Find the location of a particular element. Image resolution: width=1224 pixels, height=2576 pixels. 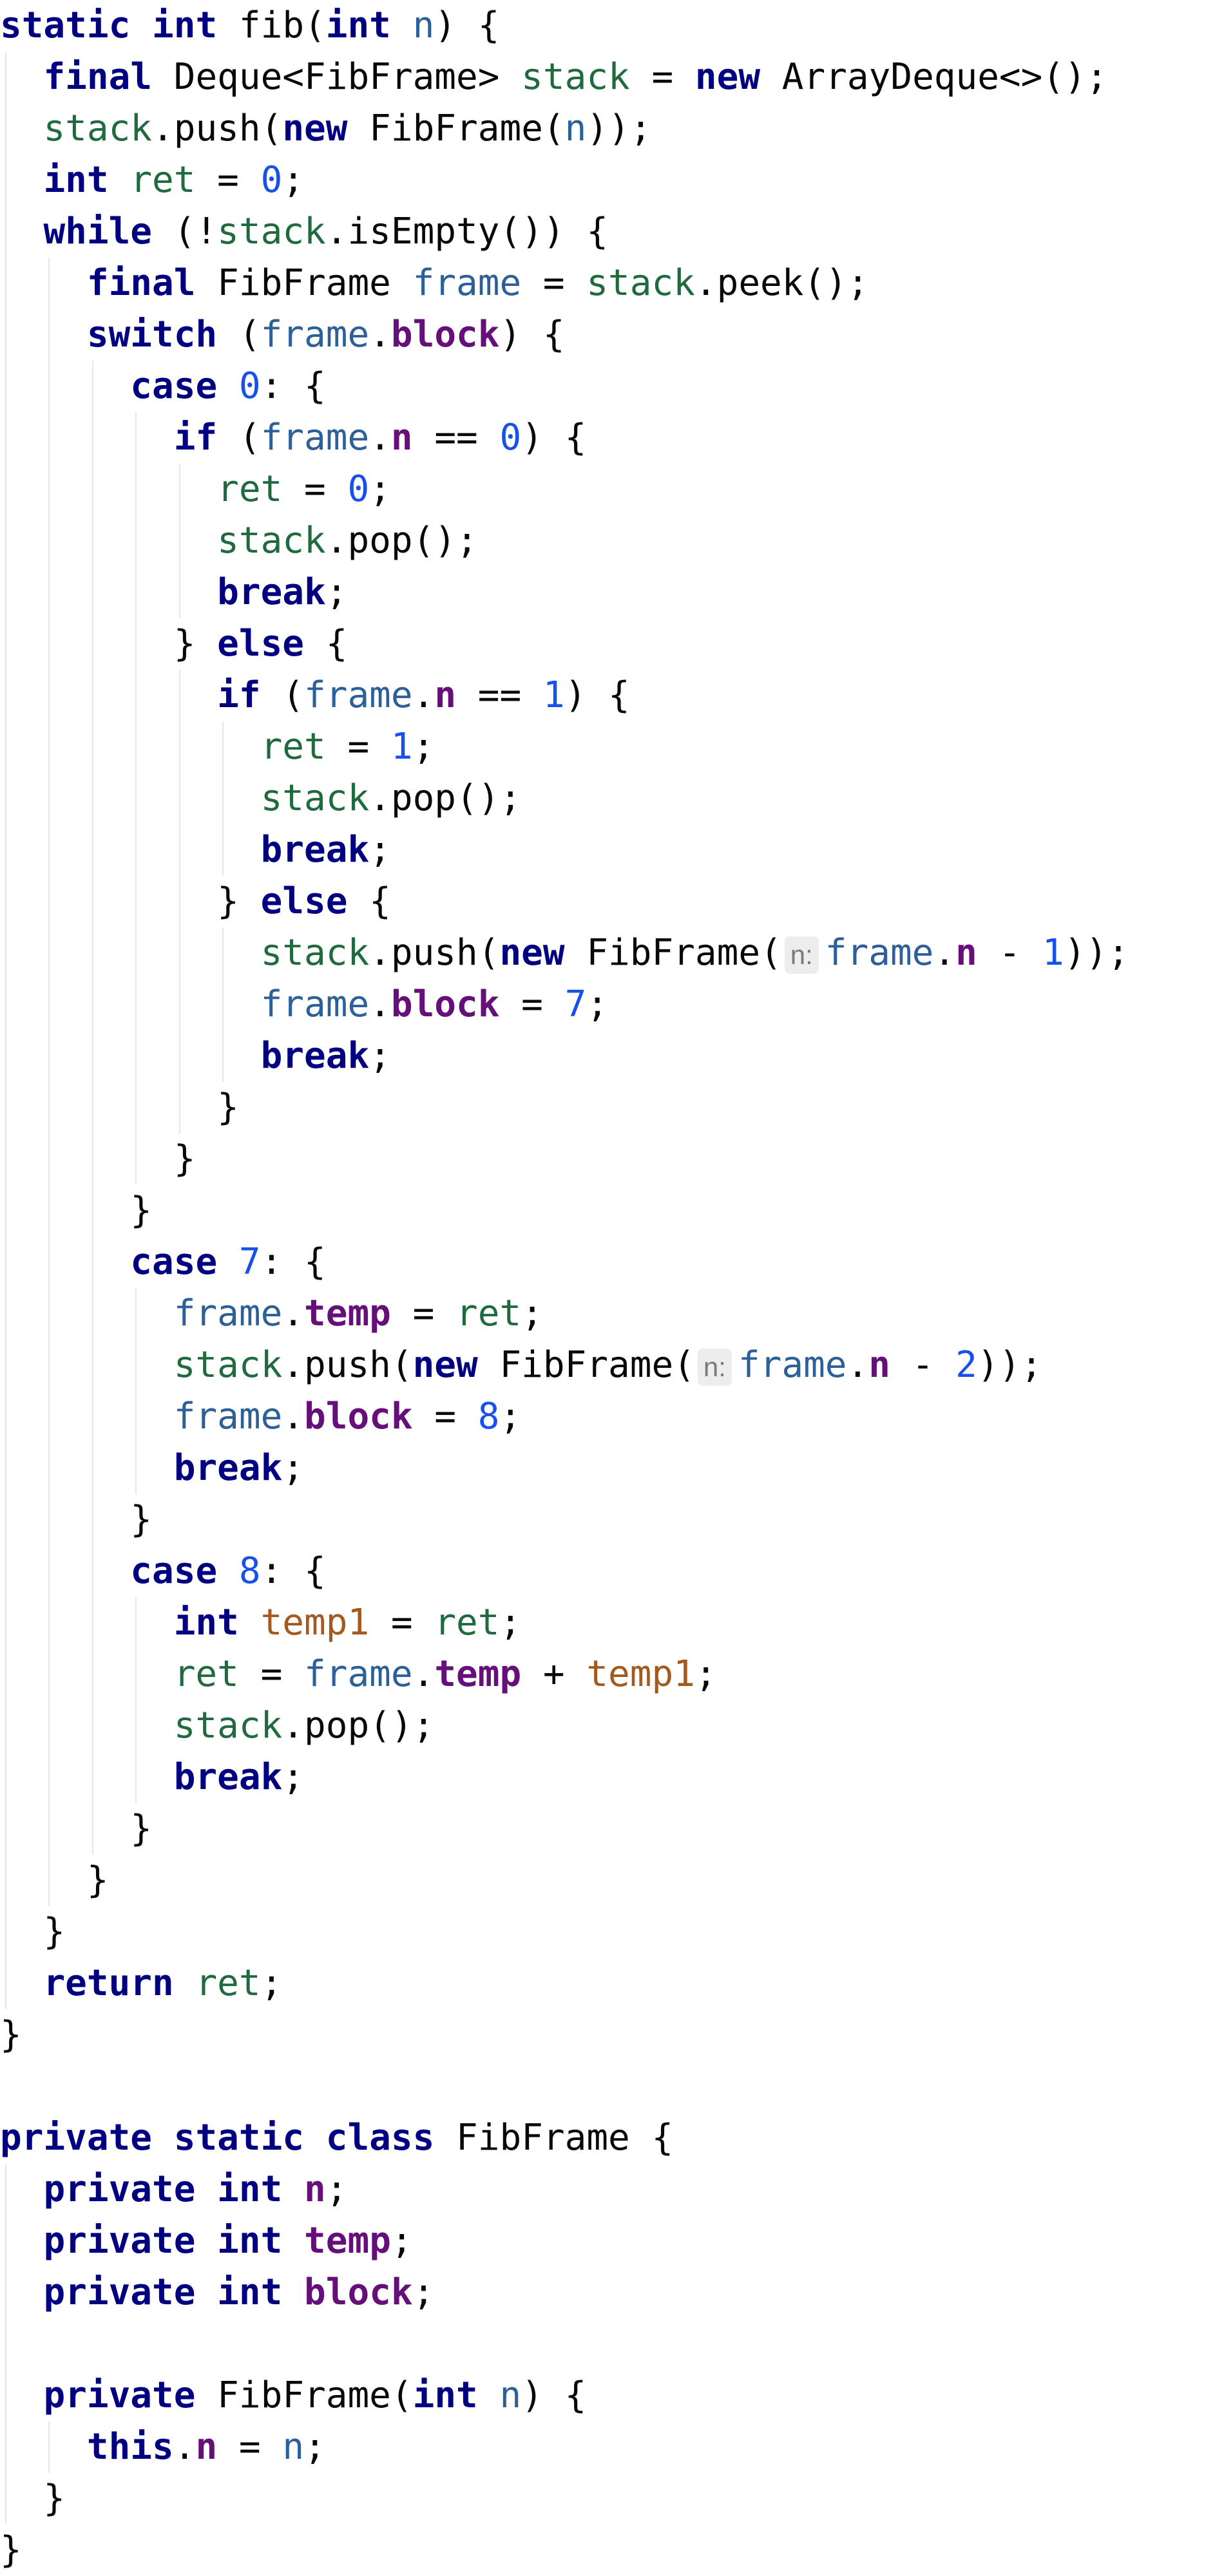

code-token: (! is located at coordinates (185, 232).